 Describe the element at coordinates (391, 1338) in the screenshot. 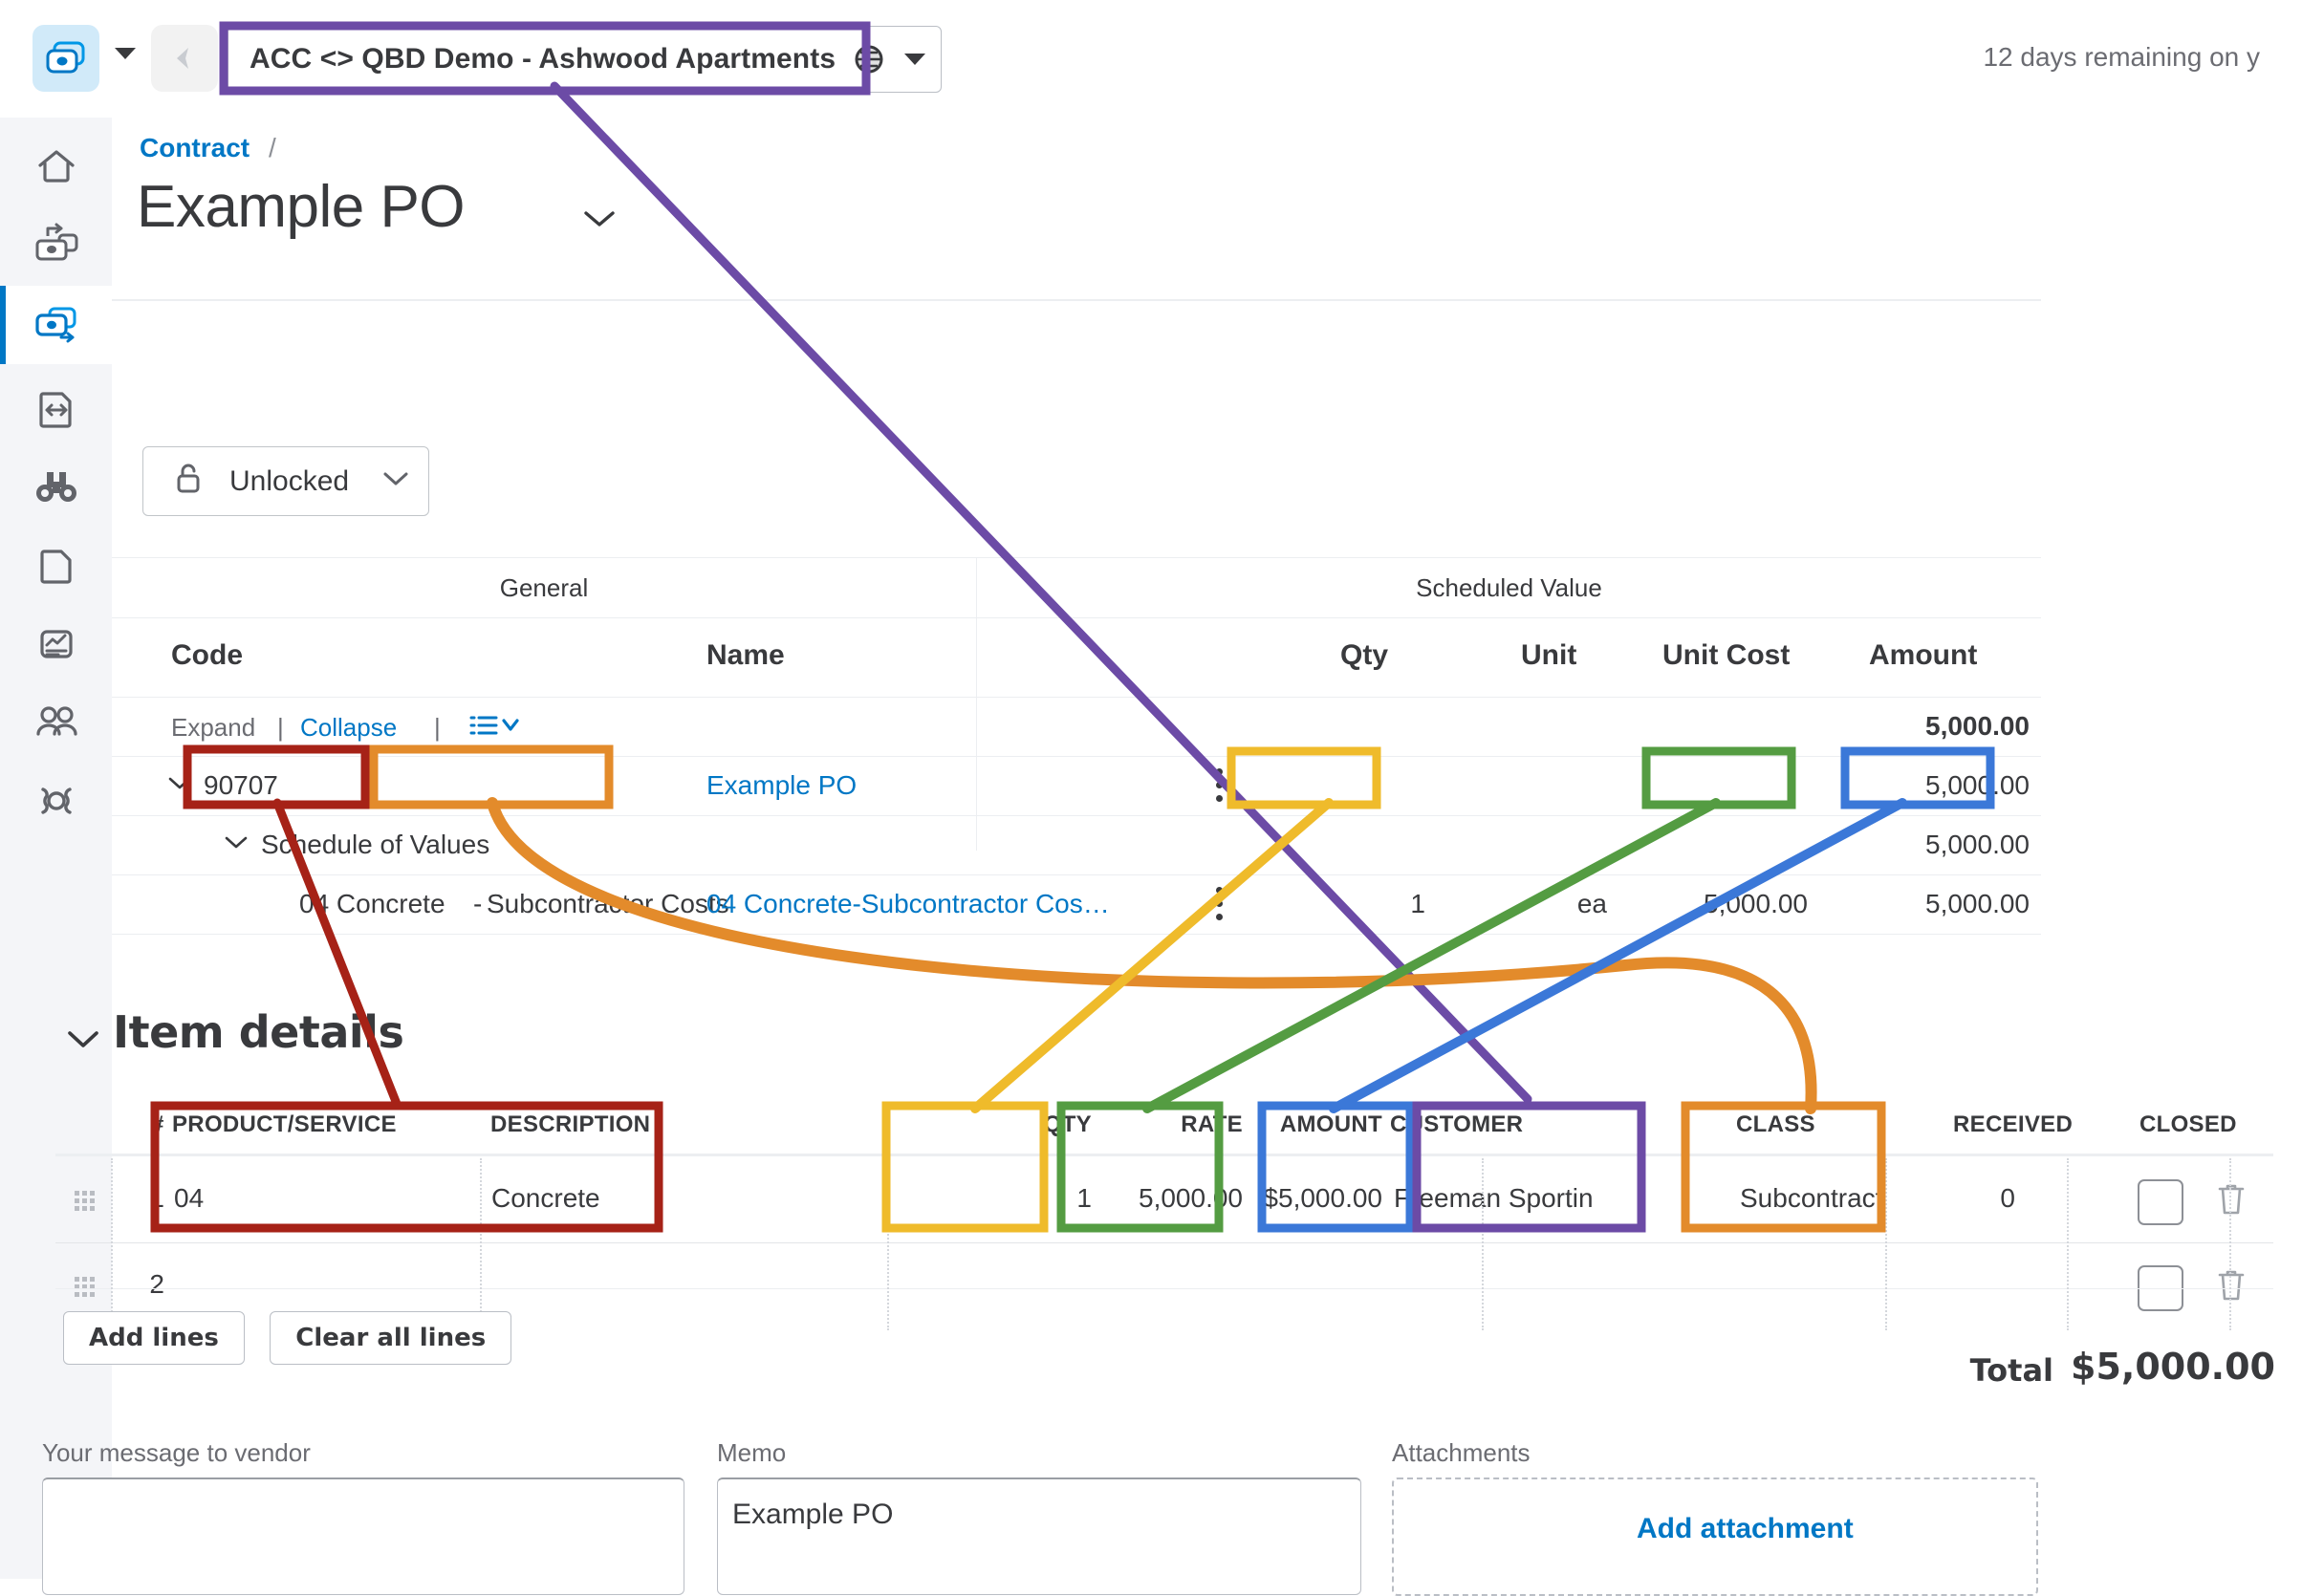

I see `clear-all-lines-button: Clear all lines` at that location.